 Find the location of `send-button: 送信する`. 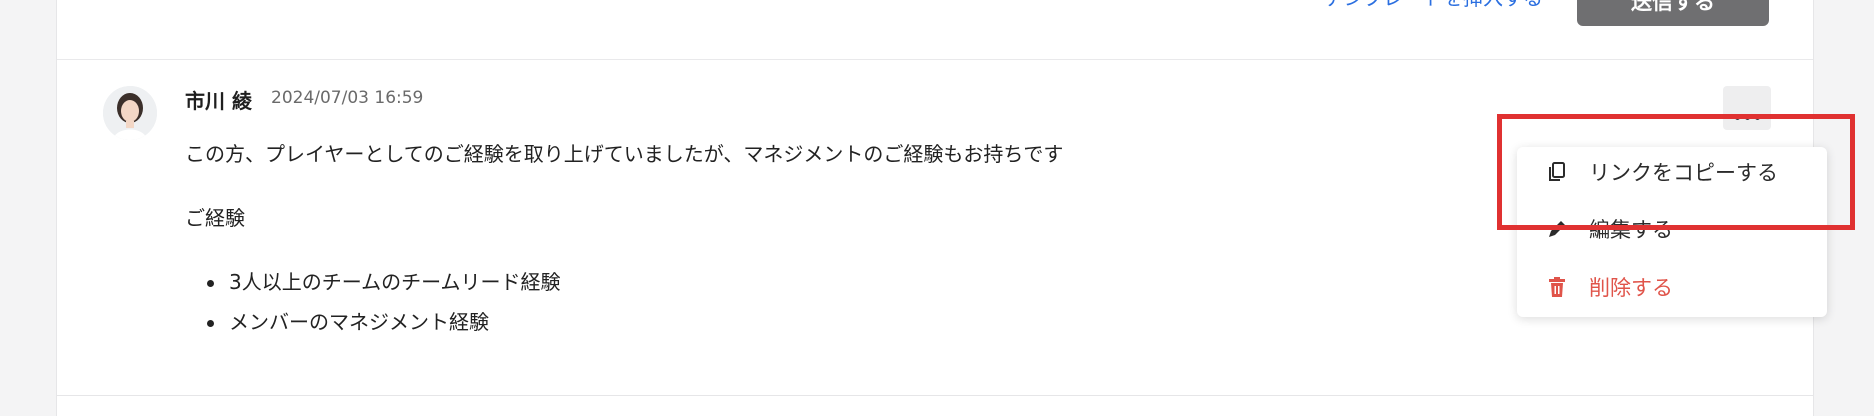

send-button: 送信する is located at coordinates (1673, 13).